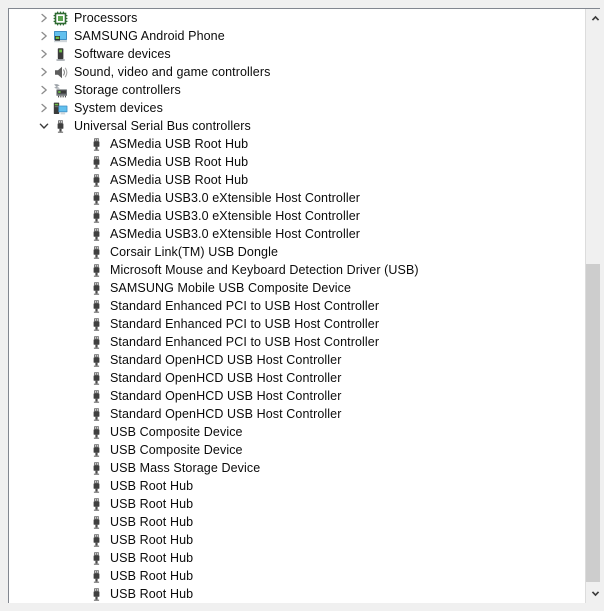 Image resolution: width=604 pixels, height=611 pixels. I want to click on device-tree-row: SAMSUNG Mobile USB Composite Device, so click(297, 288).